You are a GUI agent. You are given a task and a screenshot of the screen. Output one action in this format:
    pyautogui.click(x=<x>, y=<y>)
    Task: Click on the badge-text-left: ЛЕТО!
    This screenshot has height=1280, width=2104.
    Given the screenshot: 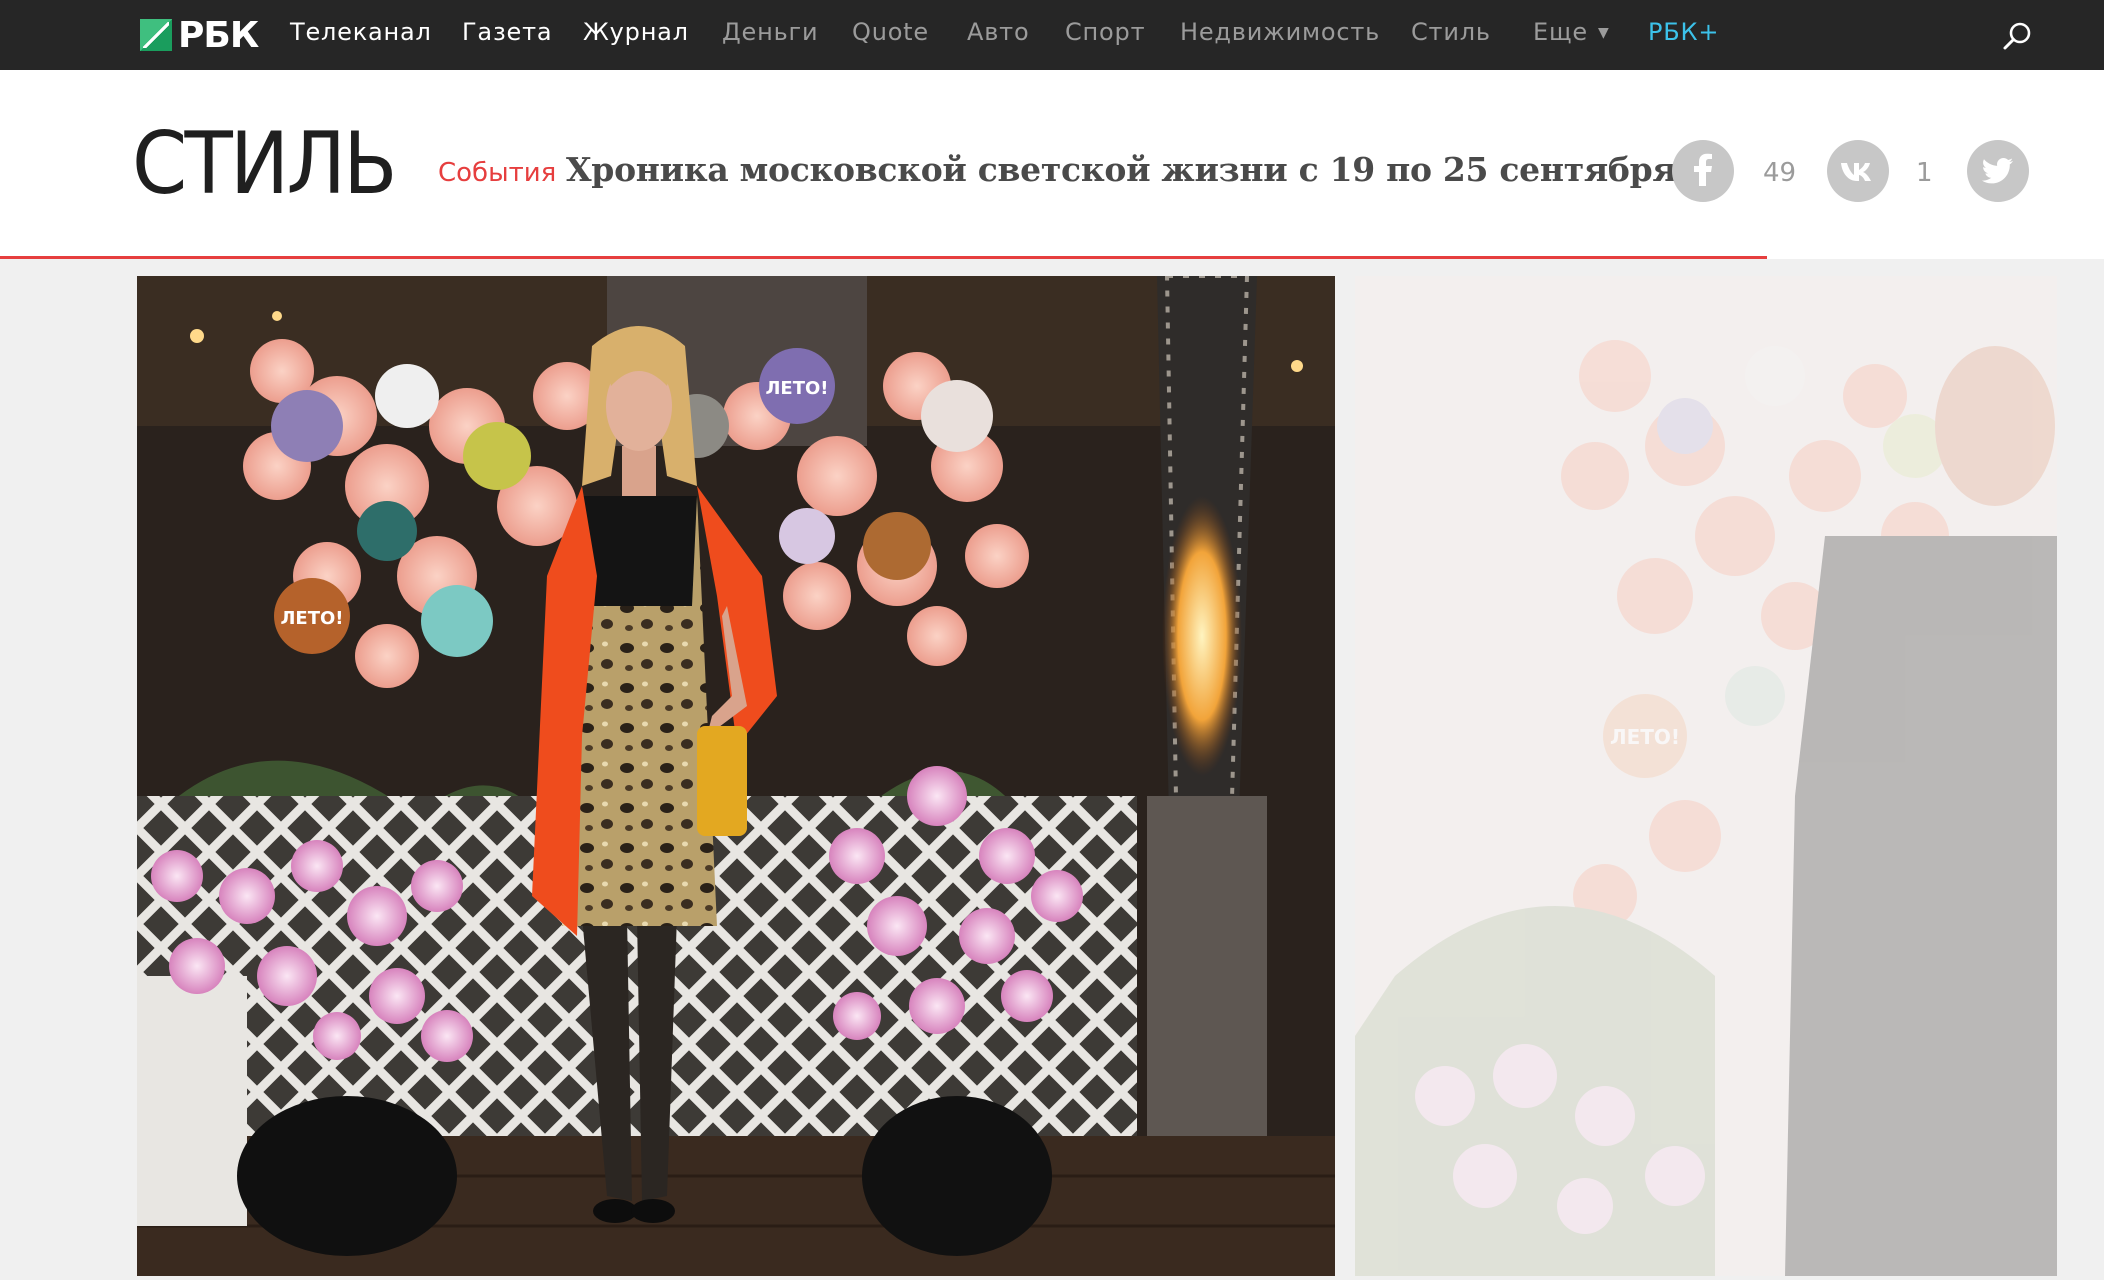 What is the action you would take?
    pyautogui.click(x=311, y=618)
    